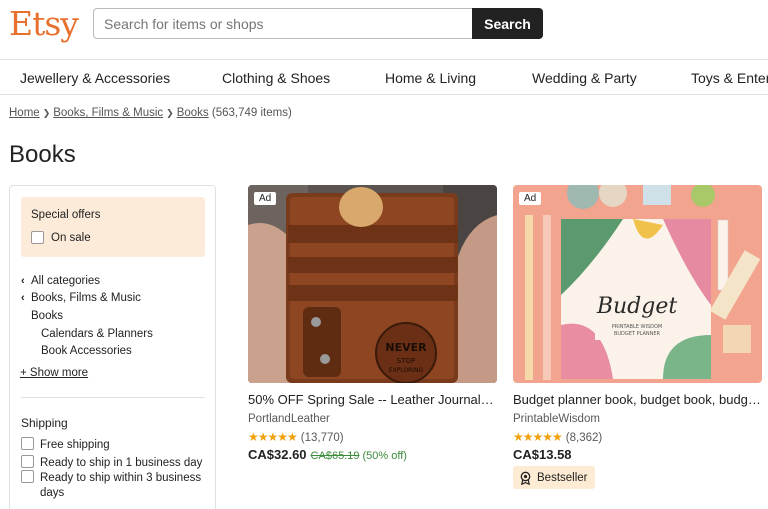 This screenshot has height=509, width=768. I want to click on shop-name: PortlandLeather, so click(289, 419).